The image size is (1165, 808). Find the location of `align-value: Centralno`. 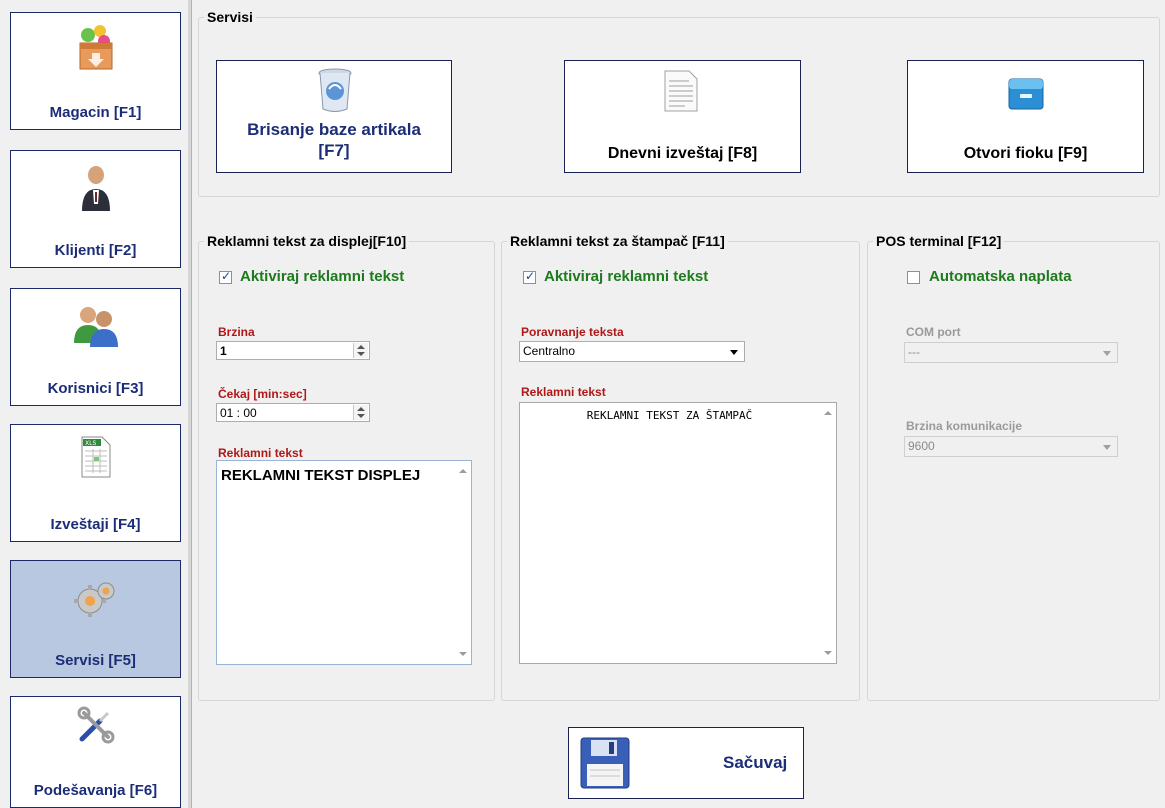

align-value: Centralno is located at coordinates (549, 351).